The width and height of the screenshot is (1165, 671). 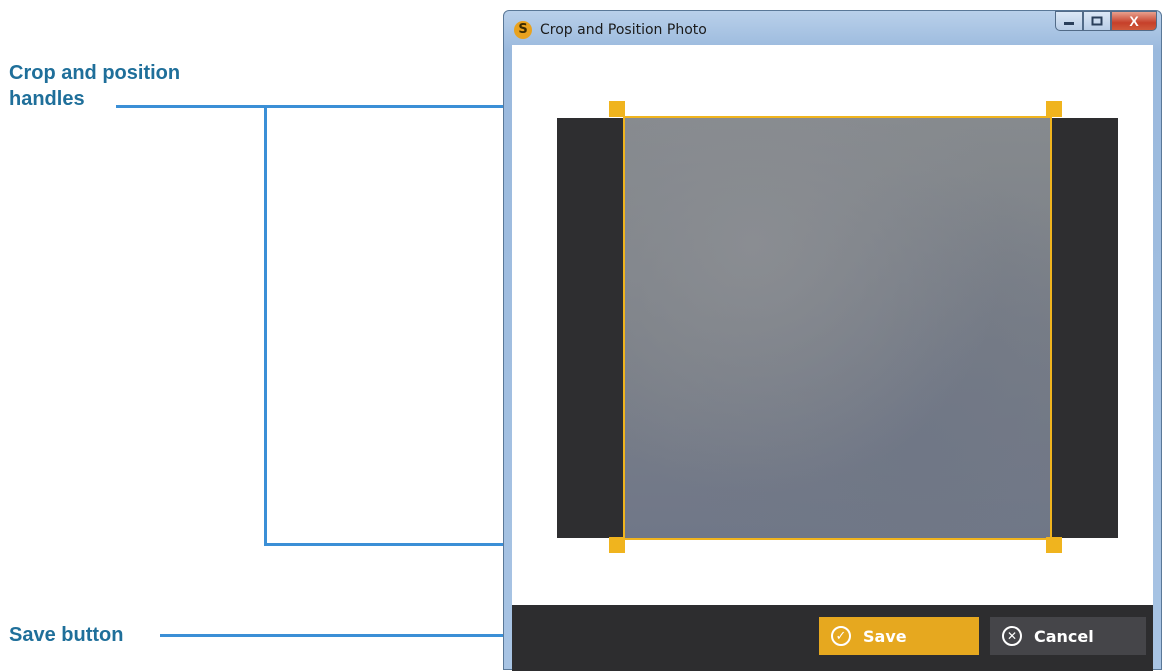 I want to click on maximize-button, so click(x=1097, y=21).